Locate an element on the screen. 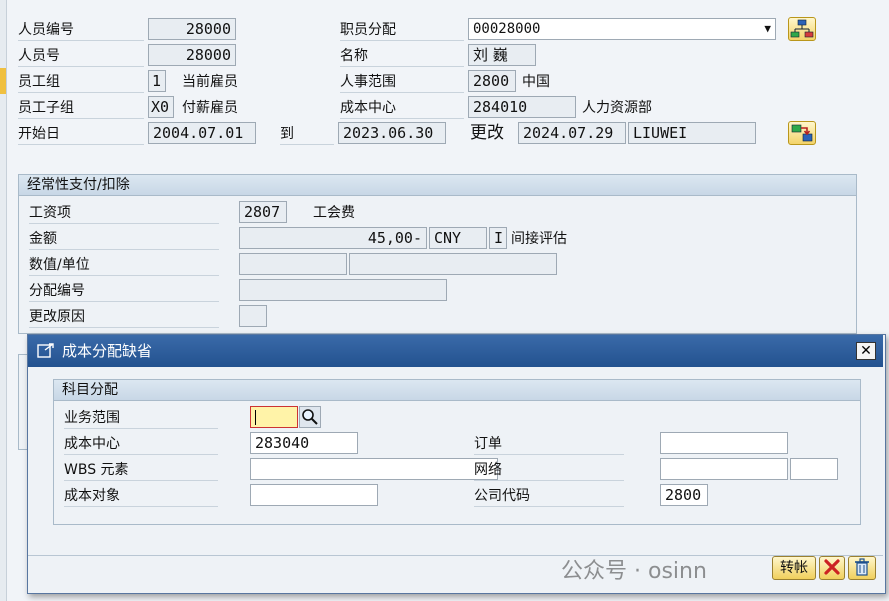  assignment-no-field is located at coordinates (343, 290).